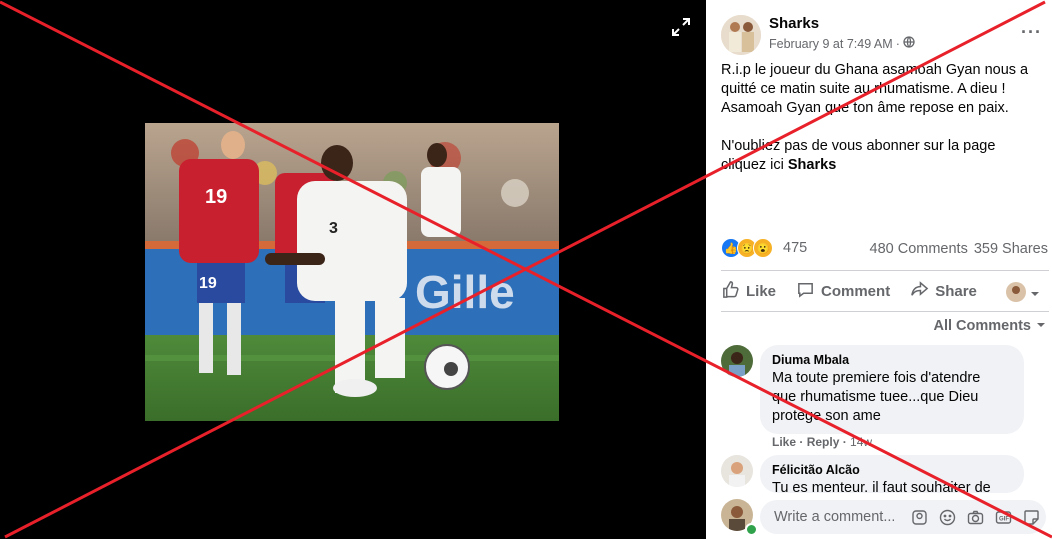 The height and width of the screenshot is (539, 1052). Describe the element at coordinates (947, 517) in the screenshot. I see `emoji-icon` at that location.